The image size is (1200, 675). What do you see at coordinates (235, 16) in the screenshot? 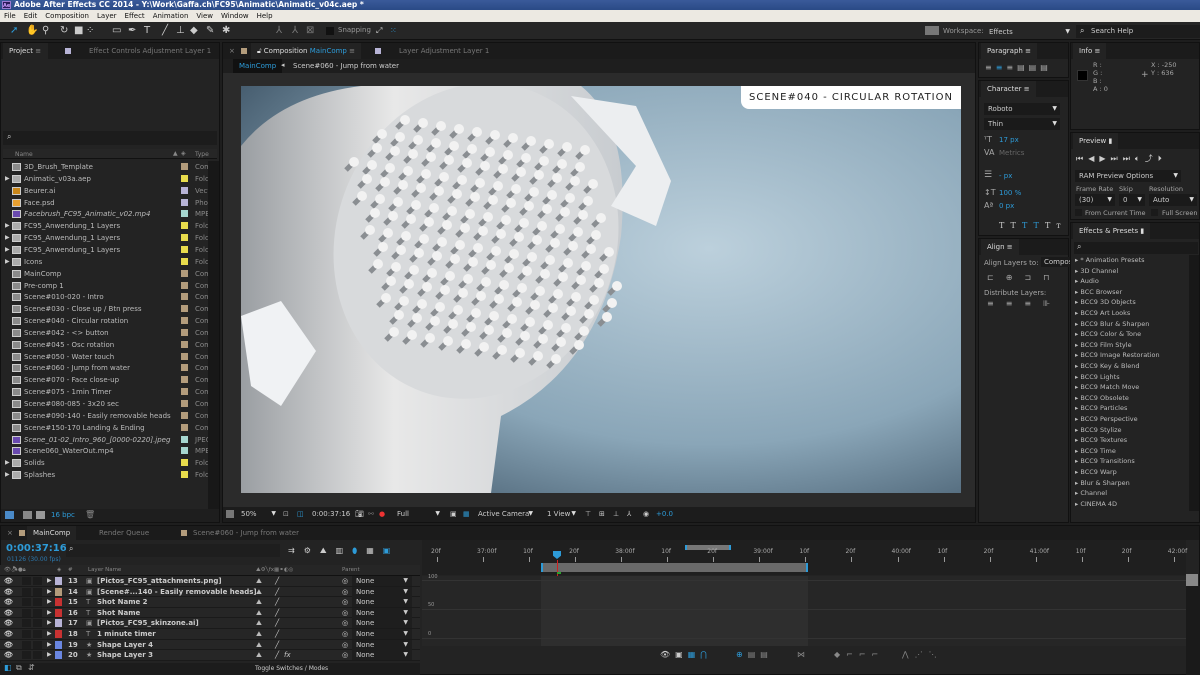
I see `menu-window: Window` at bounding box center [235, 16].